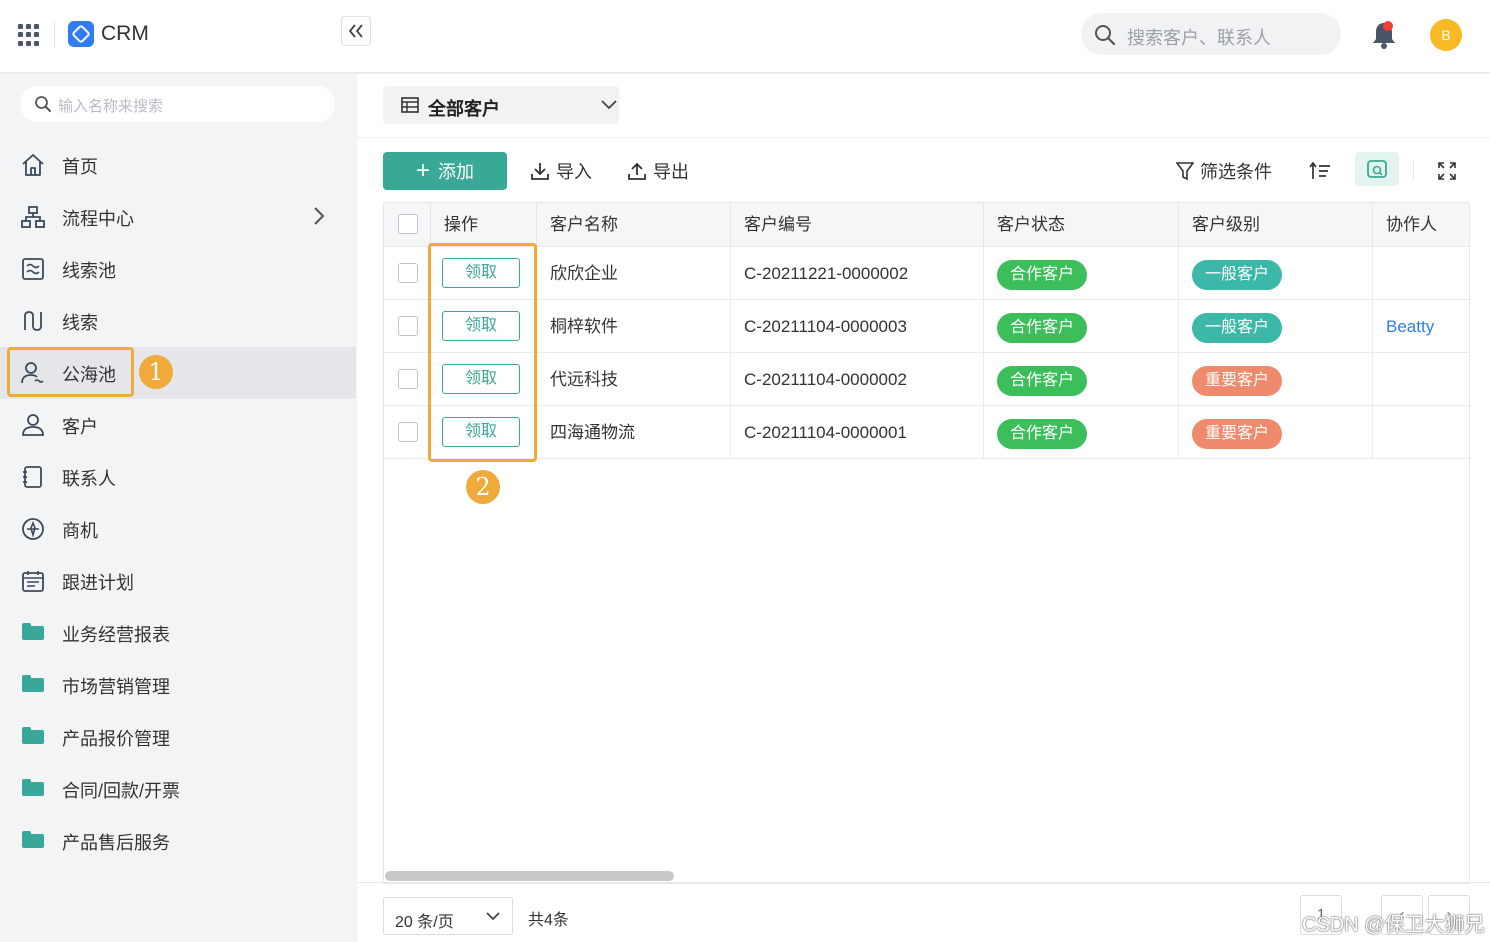 Image resolution: width=1490 pixels, height=942 pixels. I want to click on prev-page-button: ‹, so click(1402, 915).